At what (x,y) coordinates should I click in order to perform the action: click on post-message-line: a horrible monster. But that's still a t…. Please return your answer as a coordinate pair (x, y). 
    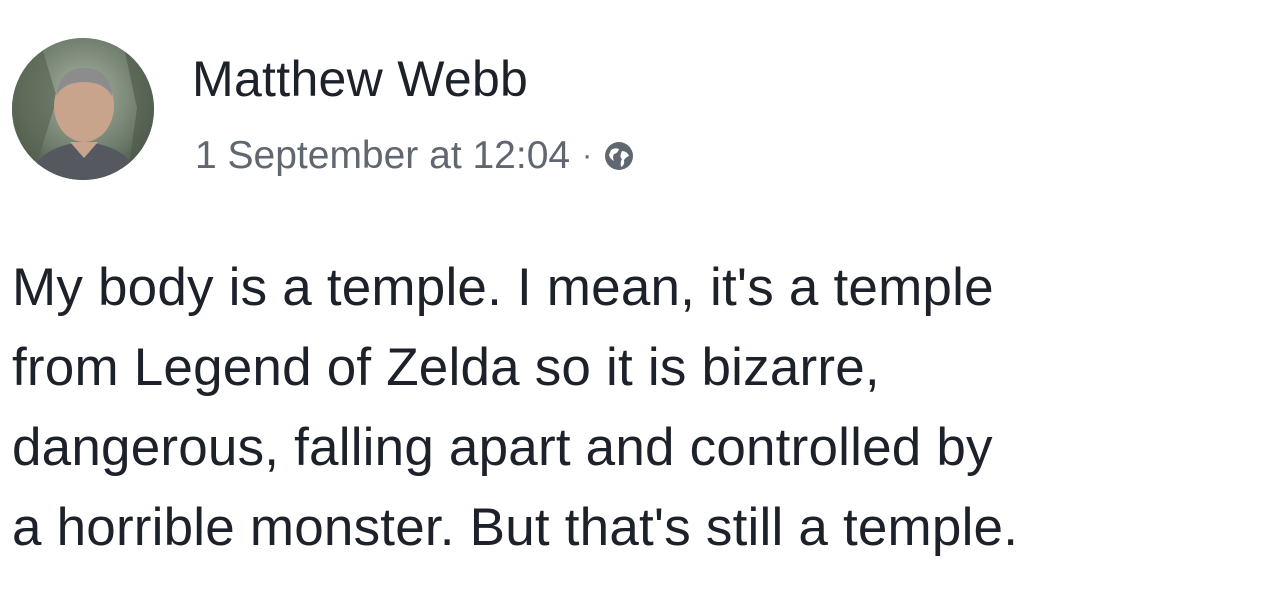
    Looking at the image, I should click on (515, 527).